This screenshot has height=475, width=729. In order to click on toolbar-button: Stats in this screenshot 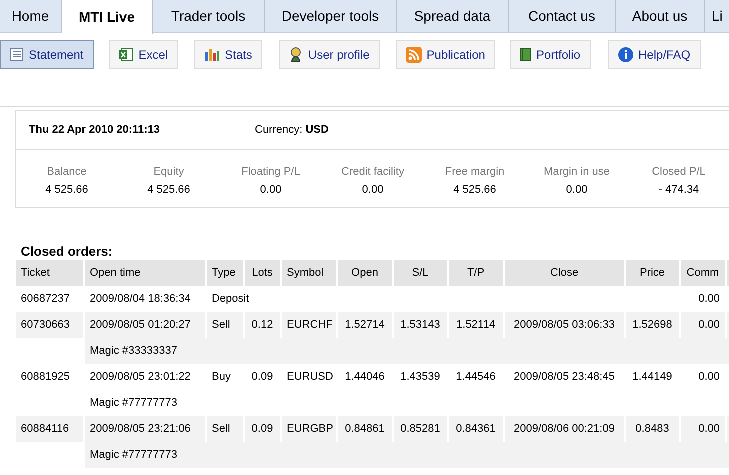, I will do `click(228, 54)`.